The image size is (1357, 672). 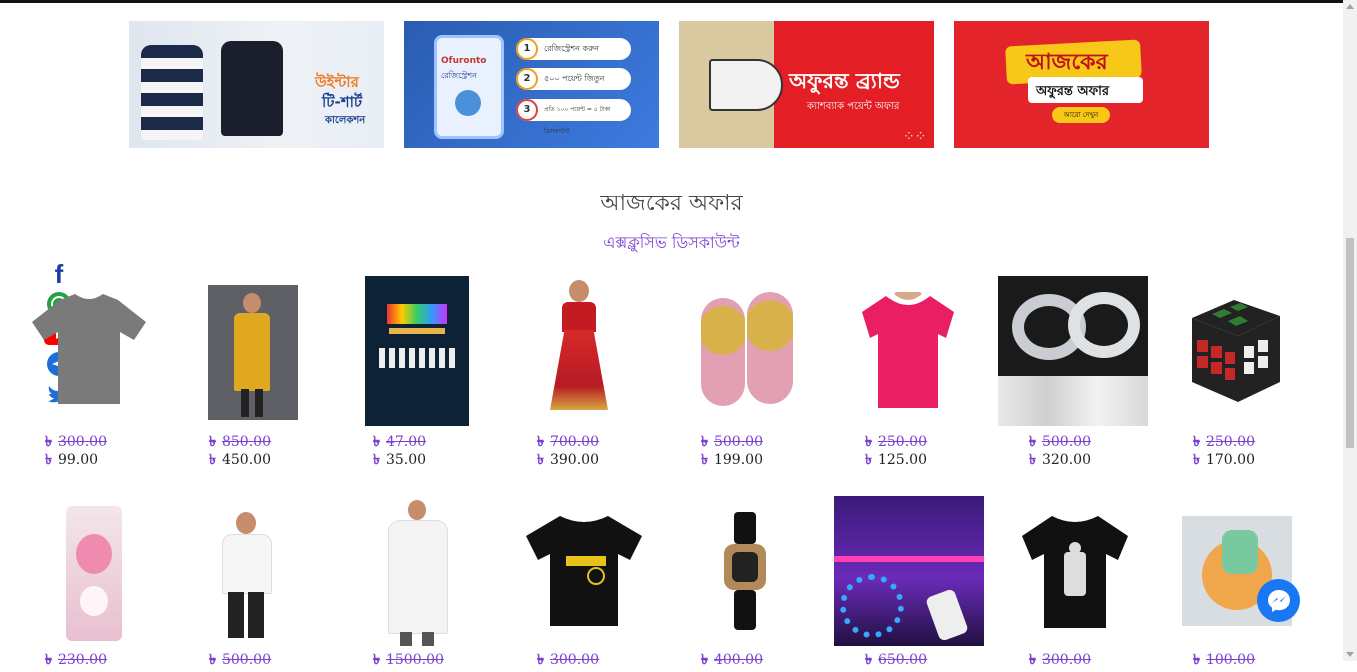 I want to click on hand-icon, so click(x=468, y=103).